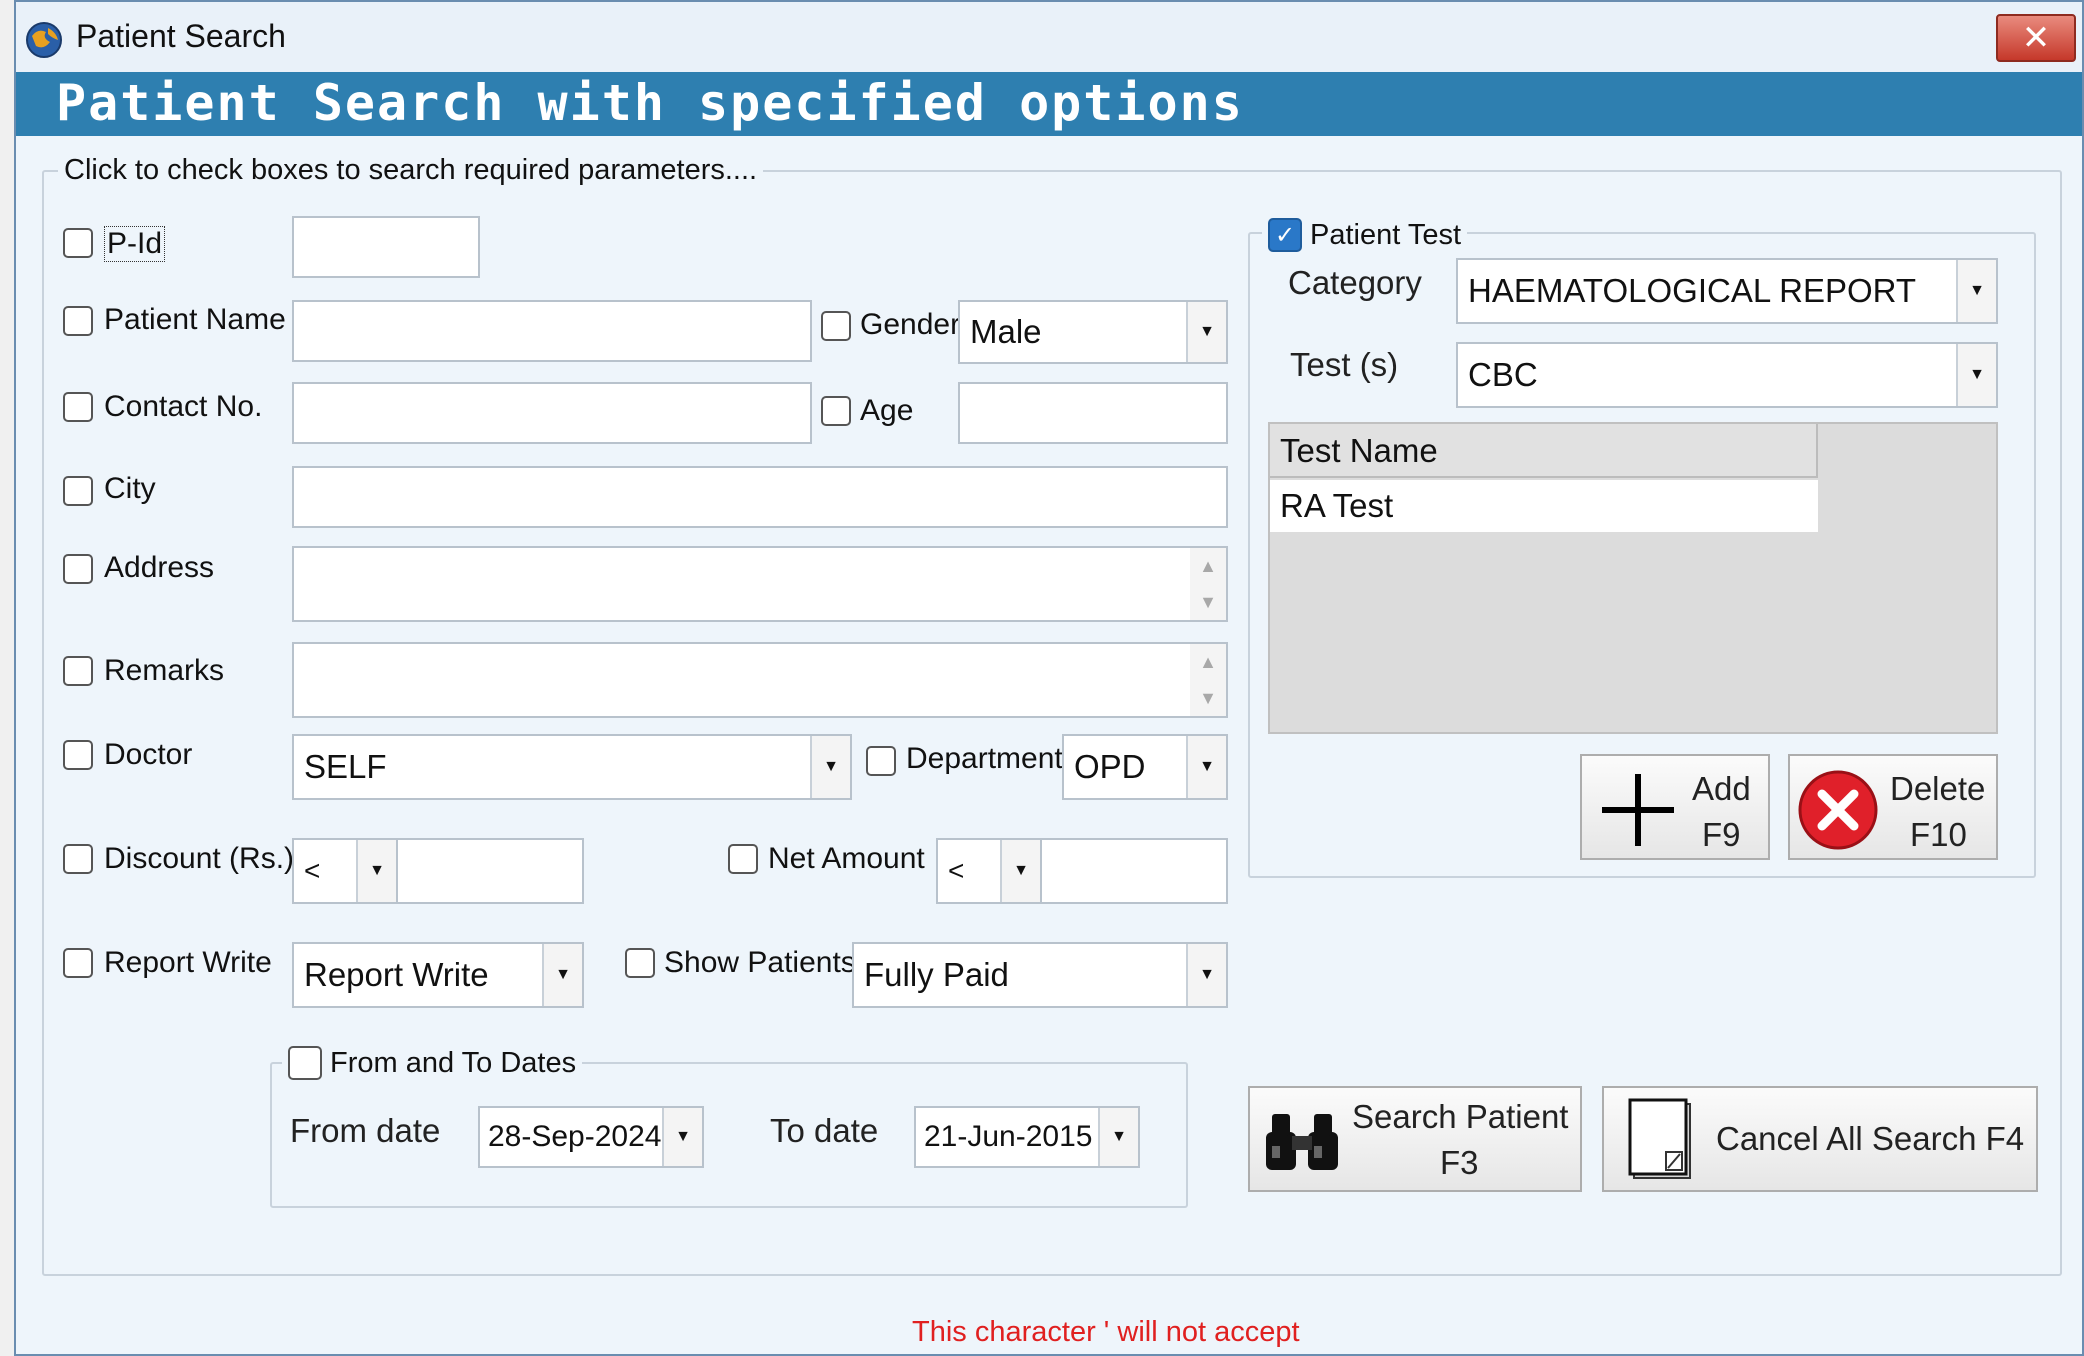 The height and width of the screenshot is (1356, 2084). What do you see at coordinates (78, 407) in the screenshot?
I see `contact-no-checkbox` at bounding box center [78, 407].